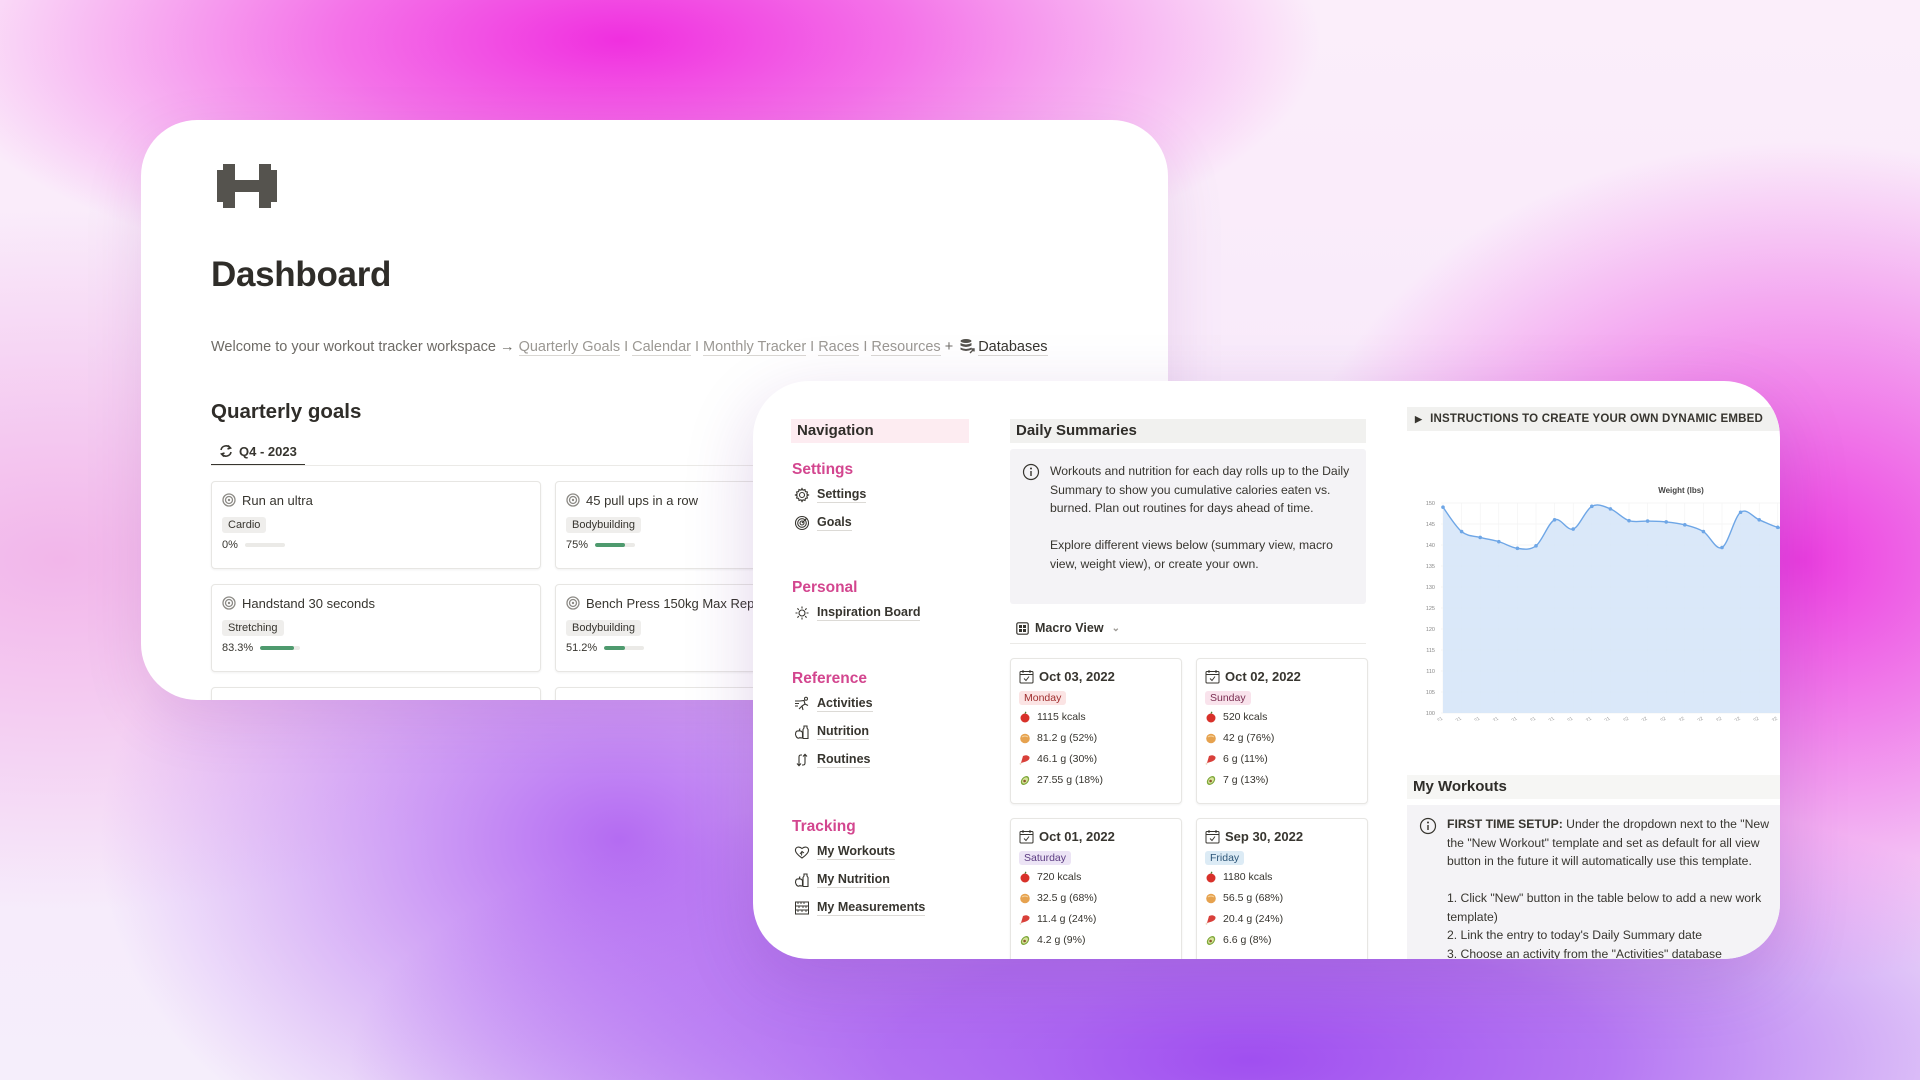 The width and height of the screenshot is (1920, 1080). I want to click on separator: I, so click(812, 347).